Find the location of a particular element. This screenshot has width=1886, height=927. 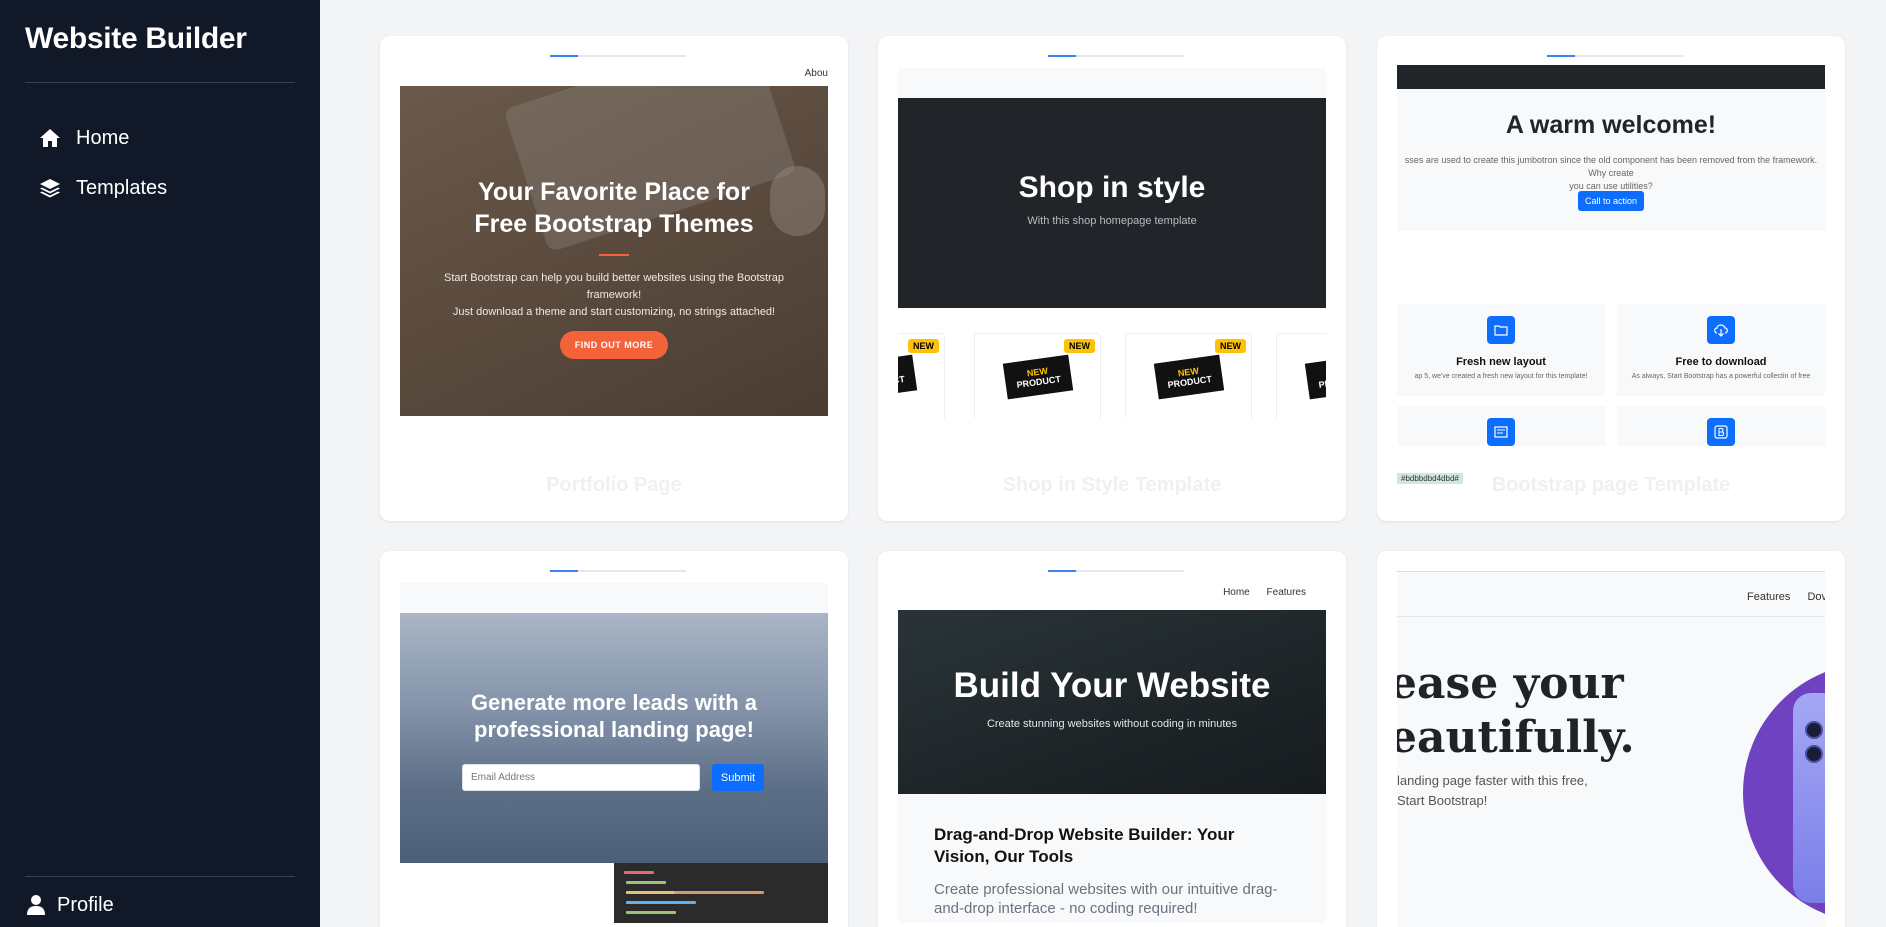

bootstrap-icon is located at coordinates (1721, 432).